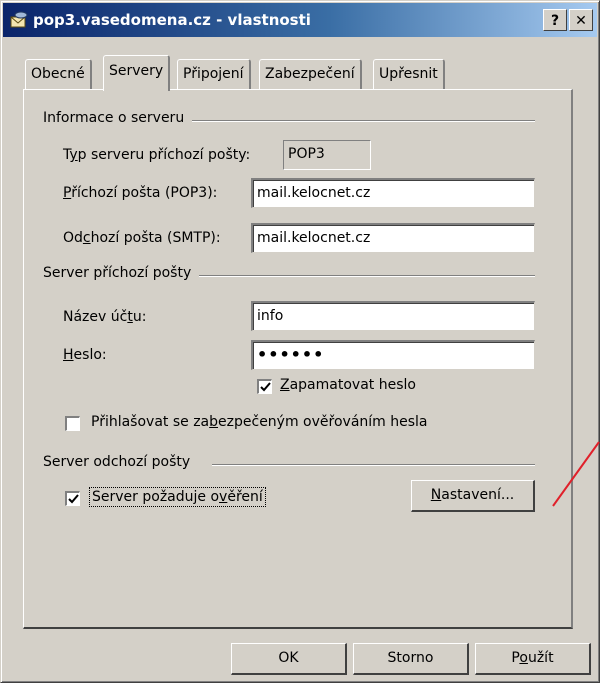  What do you see at coordinates (327, 155) in the screenshot?
I see `server-type-value: POP3` at bounding box center [327, 155].